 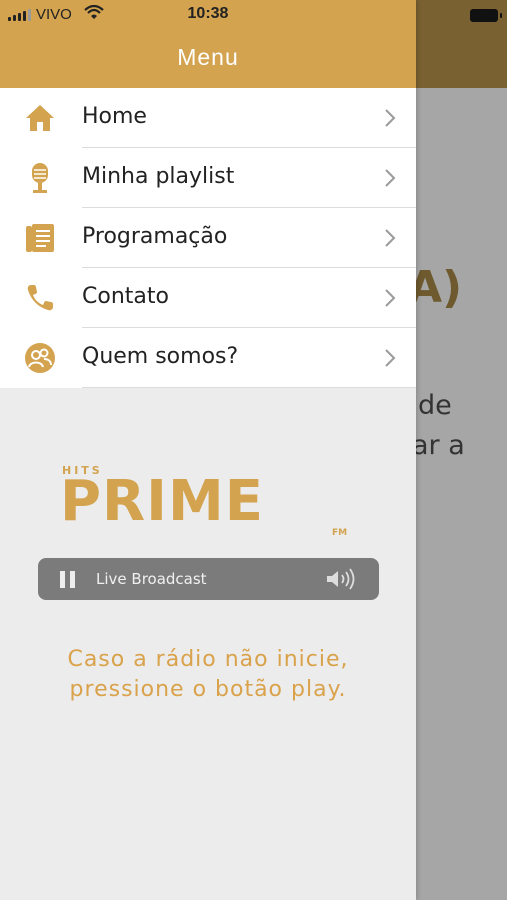 I want to click on menu-item-label: Programação, so click(x=155, y=236).